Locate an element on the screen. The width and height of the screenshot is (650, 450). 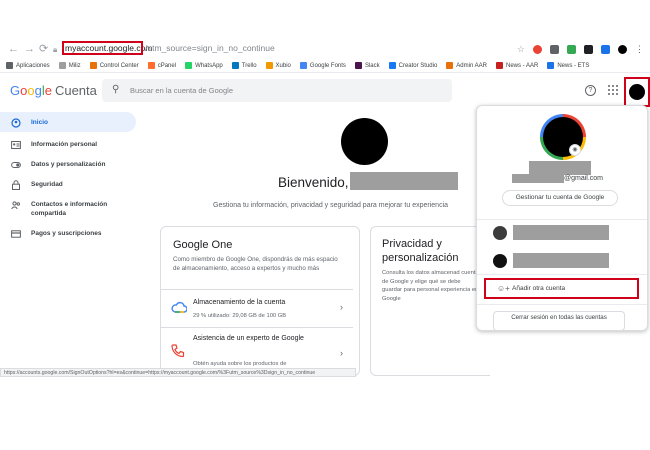
forward-icon: → is located at coordinates (29, 49).